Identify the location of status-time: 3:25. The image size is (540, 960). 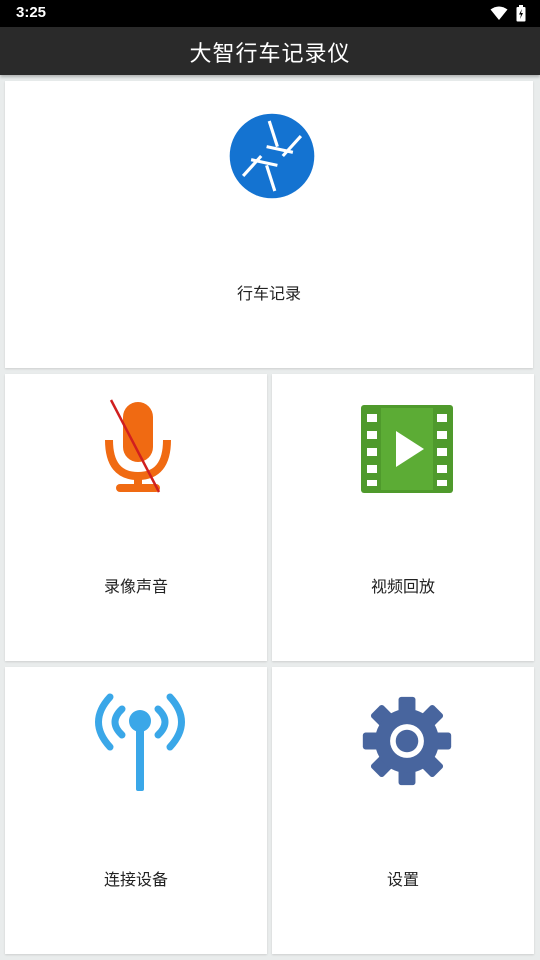
(31, 12).